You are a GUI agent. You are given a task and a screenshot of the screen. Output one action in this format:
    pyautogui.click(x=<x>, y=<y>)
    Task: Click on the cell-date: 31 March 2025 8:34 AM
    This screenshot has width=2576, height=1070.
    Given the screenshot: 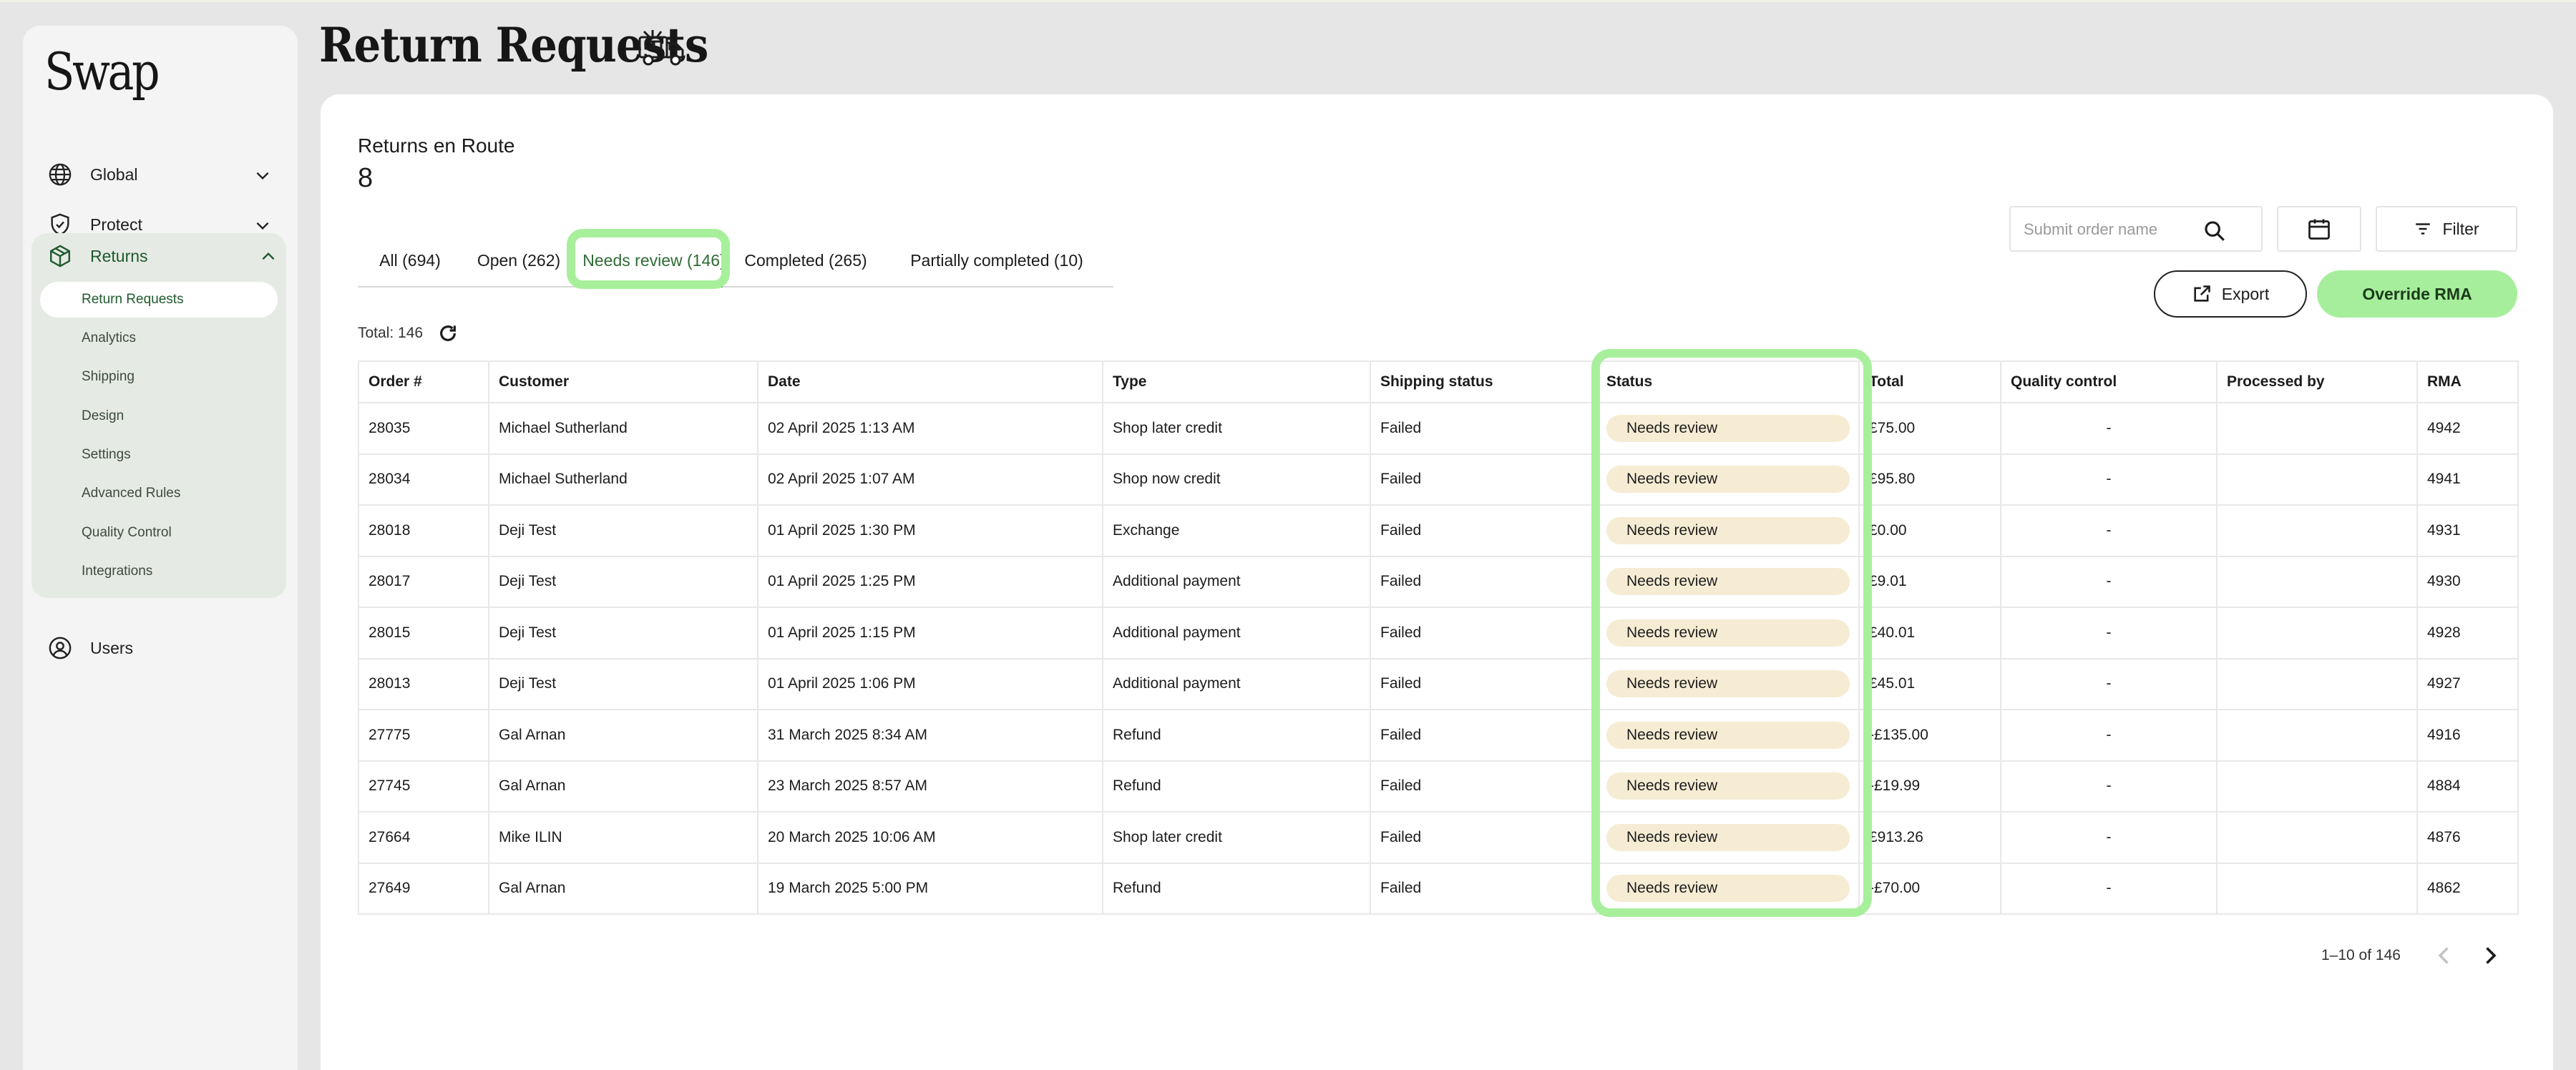 What is the action you would take?
    pyautogui.click(x=930, y=736)
    